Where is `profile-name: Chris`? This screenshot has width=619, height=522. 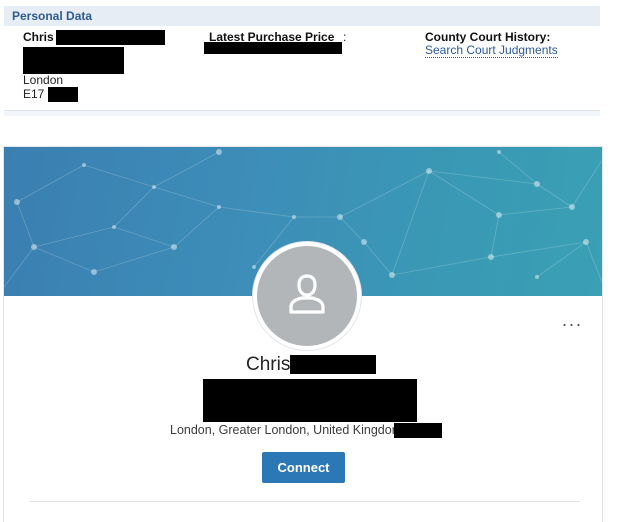 profile-name: Chris is located at coordinates (268, 364).